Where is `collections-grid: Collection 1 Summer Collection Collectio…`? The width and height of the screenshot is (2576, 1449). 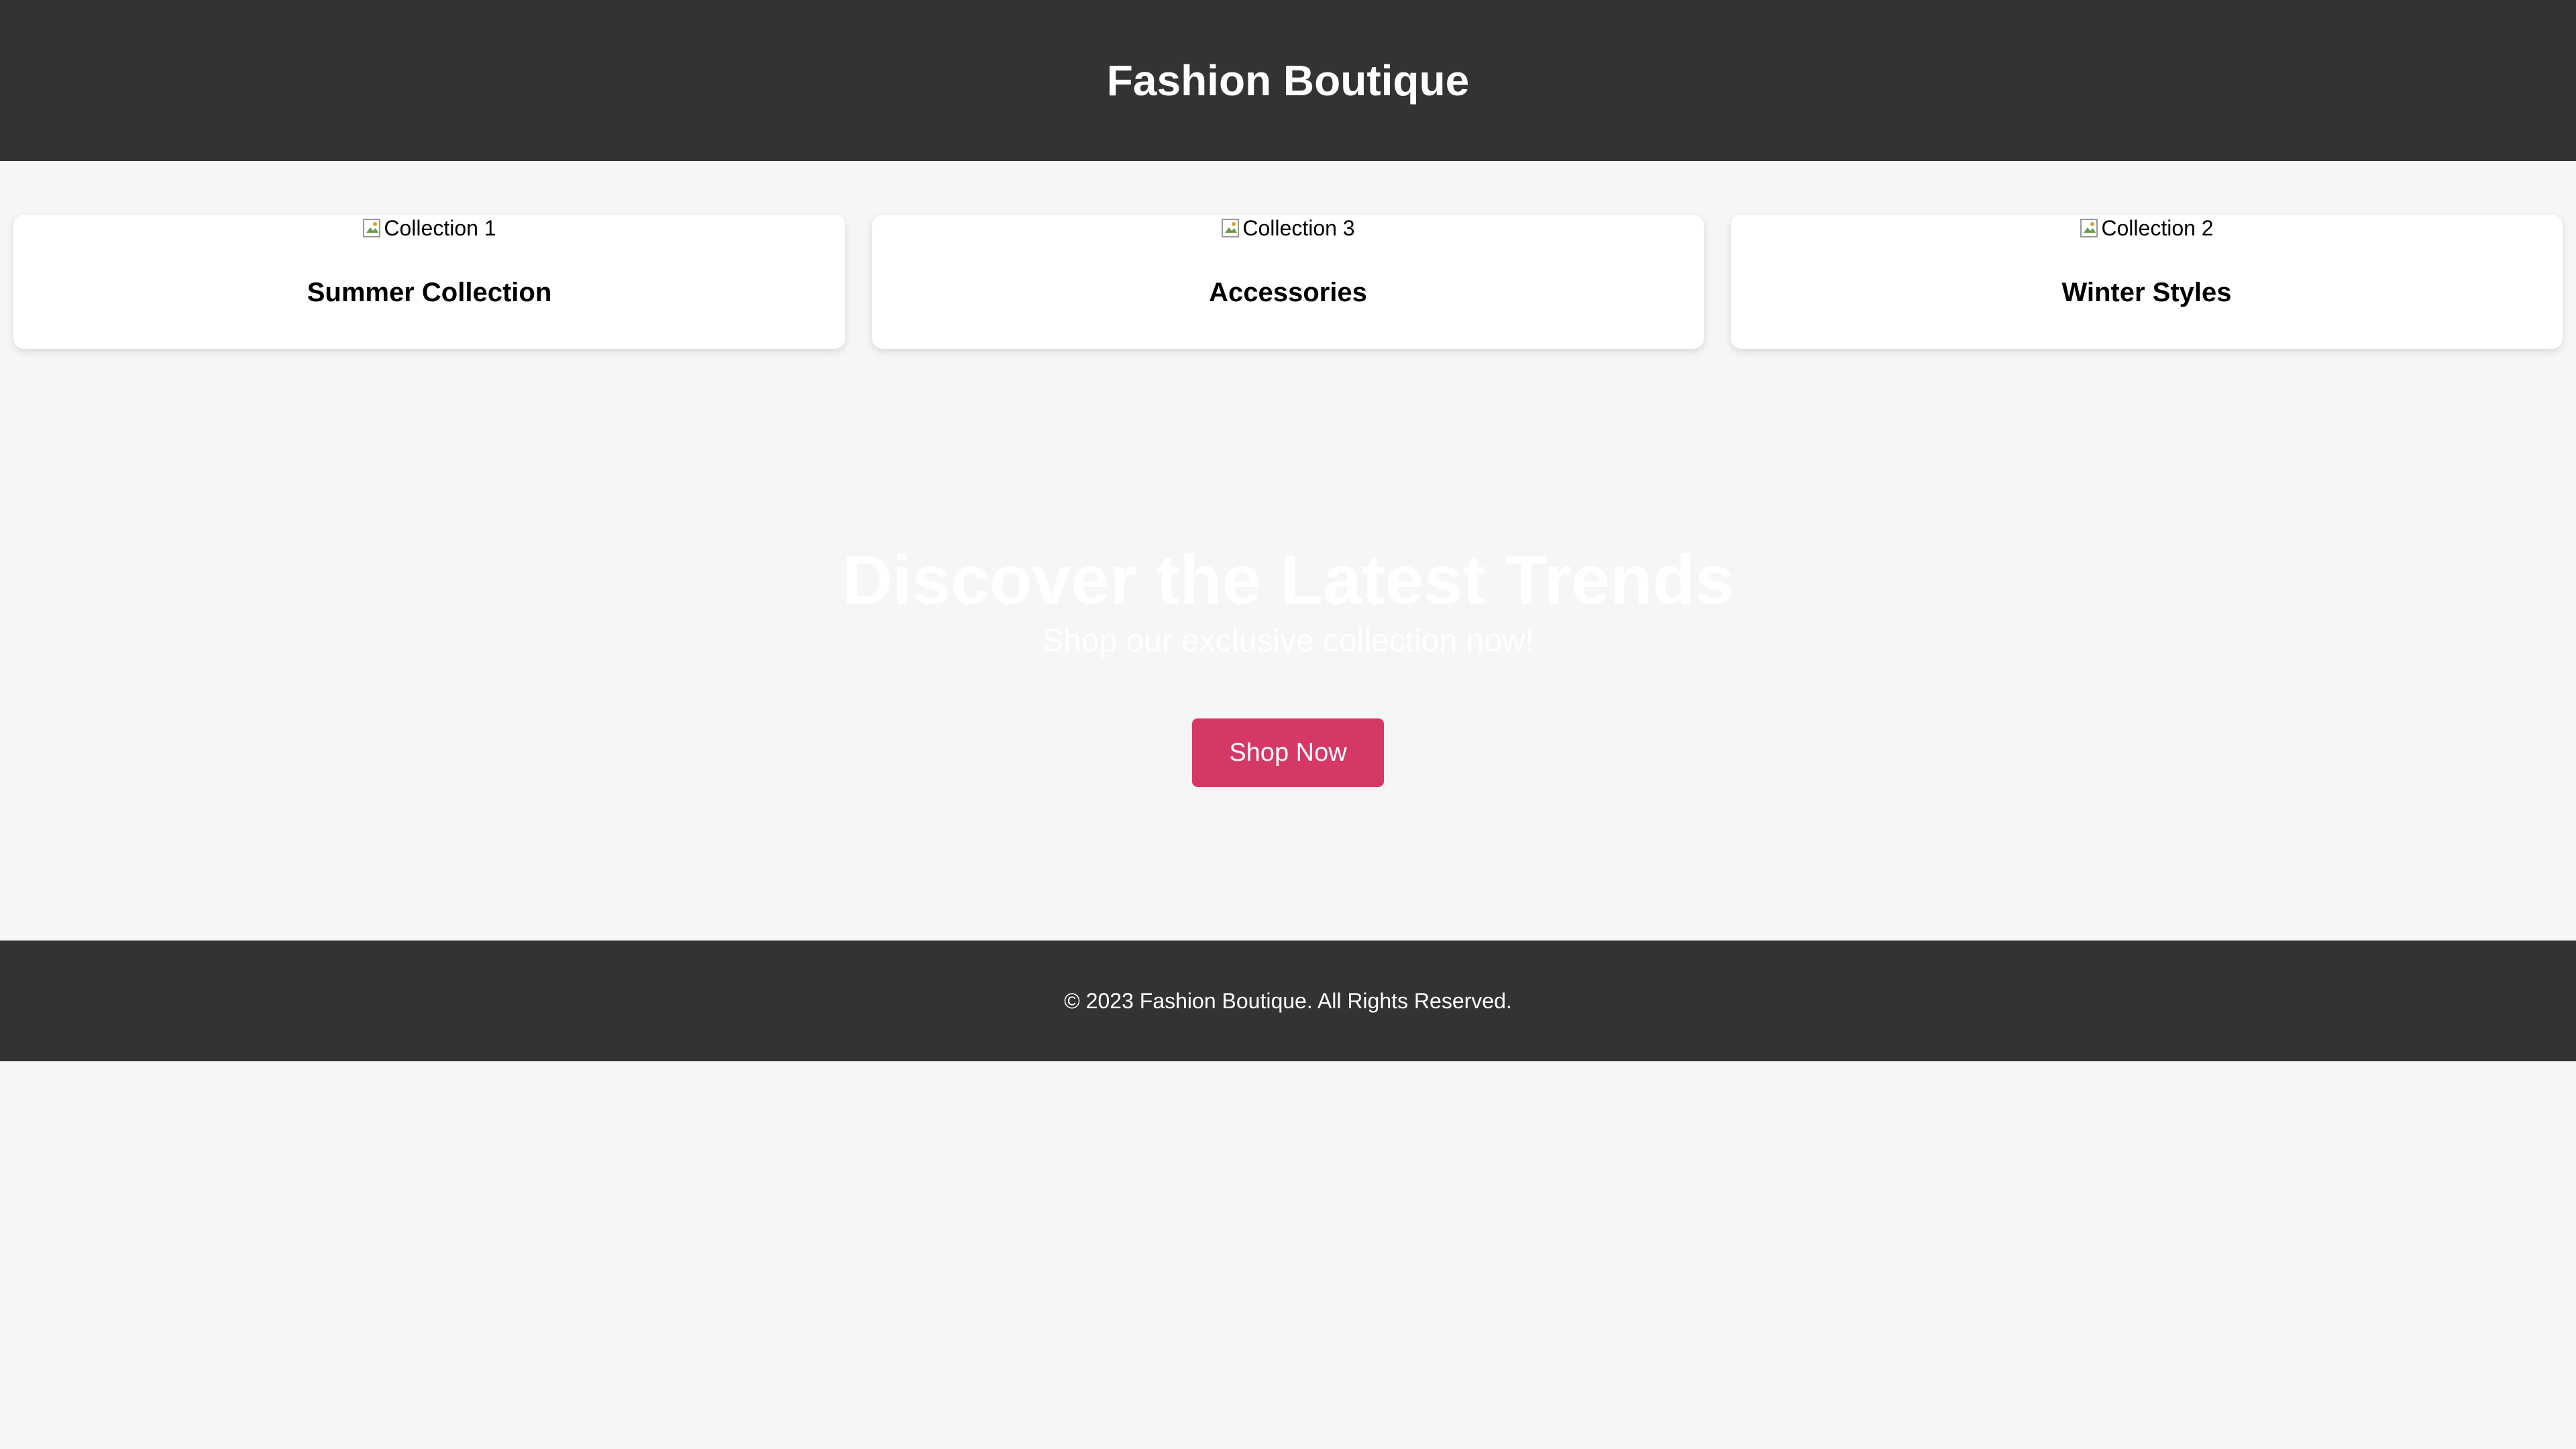 collections-grid: Collection 1 Summer Collection Collectio… is located at coordinates (1288, 282).